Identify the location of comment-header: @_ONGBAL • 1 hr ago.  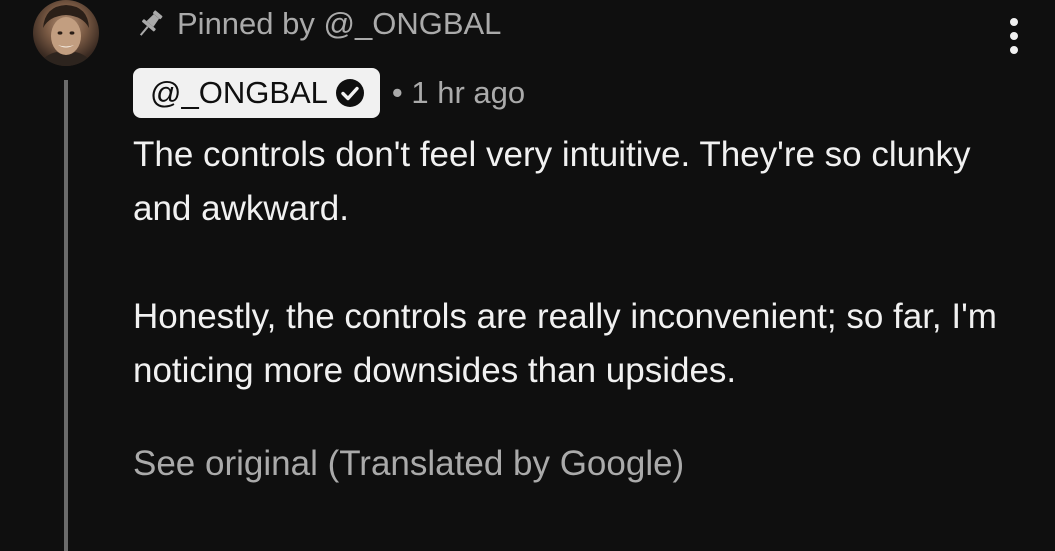
(329, 93).